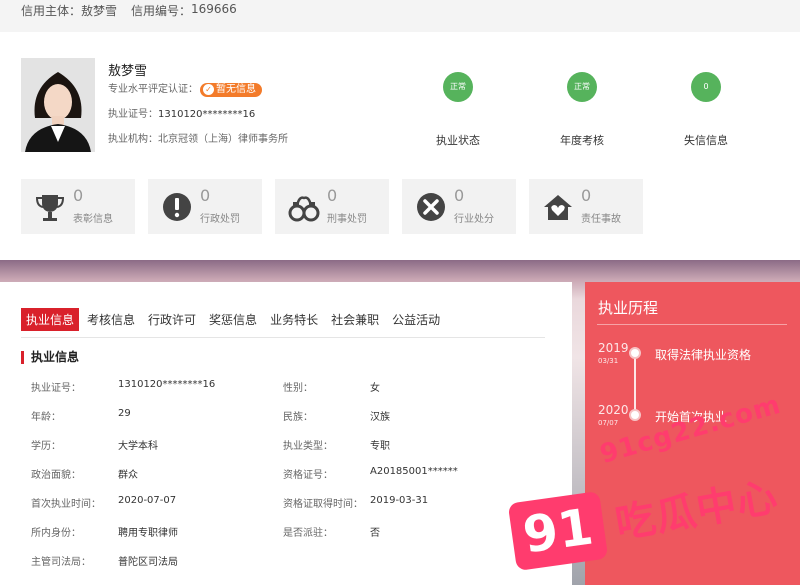  I want to click on credit-code-label: 信用编号：, so click(161, 11).